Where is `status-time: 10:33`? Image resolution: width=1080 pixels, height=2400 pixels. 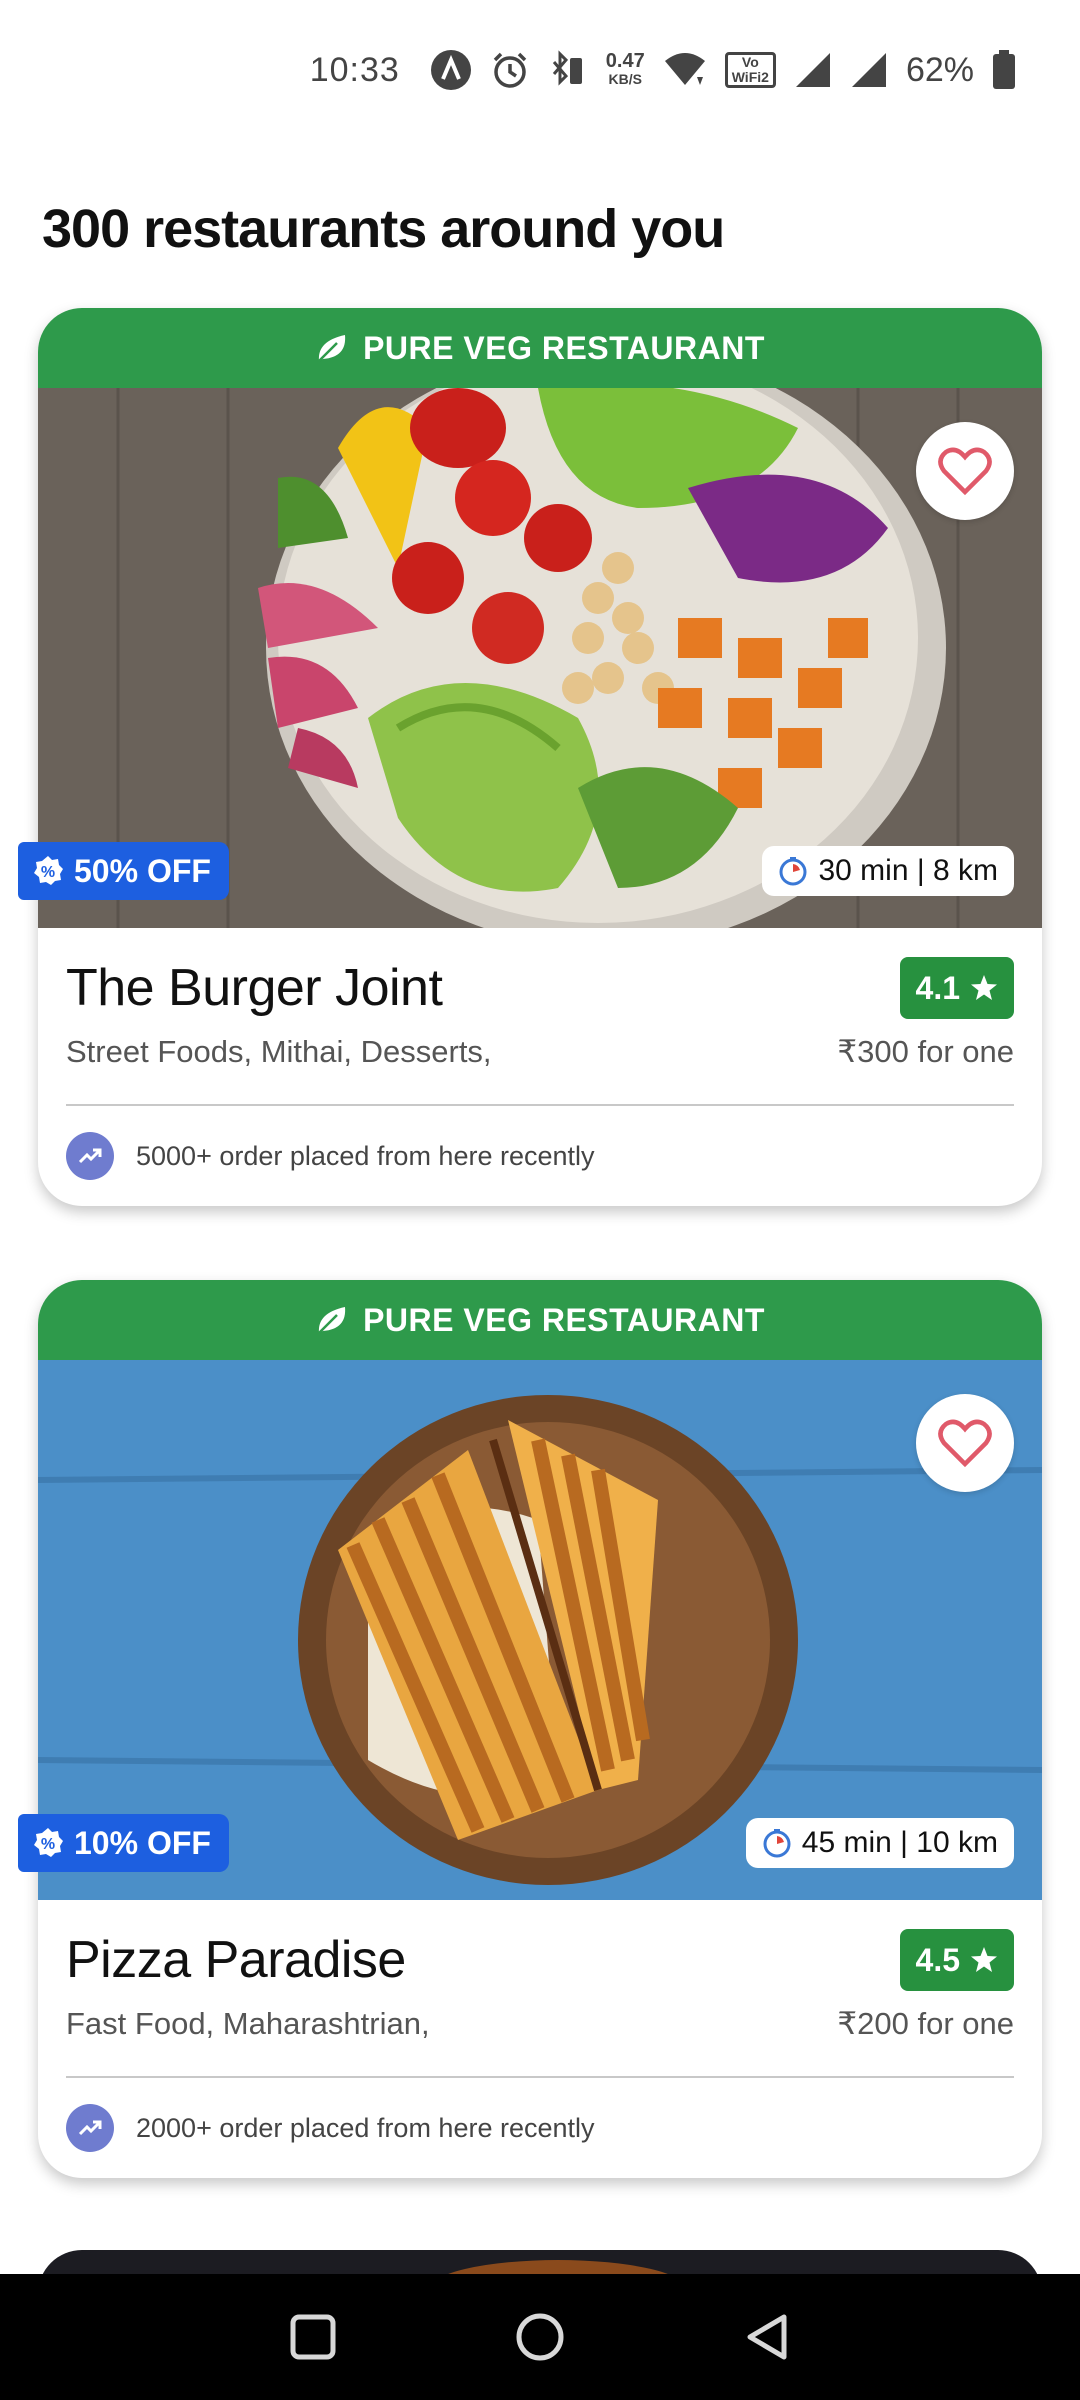 status-time: 10:33 is located at coordinates (354, 69).